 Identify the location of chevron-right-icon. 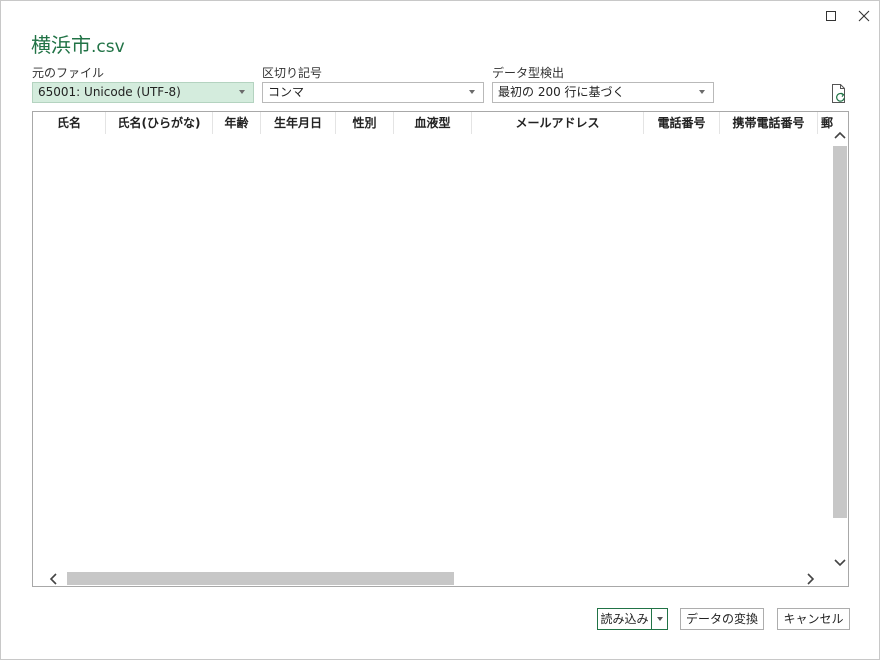
(811, 578).